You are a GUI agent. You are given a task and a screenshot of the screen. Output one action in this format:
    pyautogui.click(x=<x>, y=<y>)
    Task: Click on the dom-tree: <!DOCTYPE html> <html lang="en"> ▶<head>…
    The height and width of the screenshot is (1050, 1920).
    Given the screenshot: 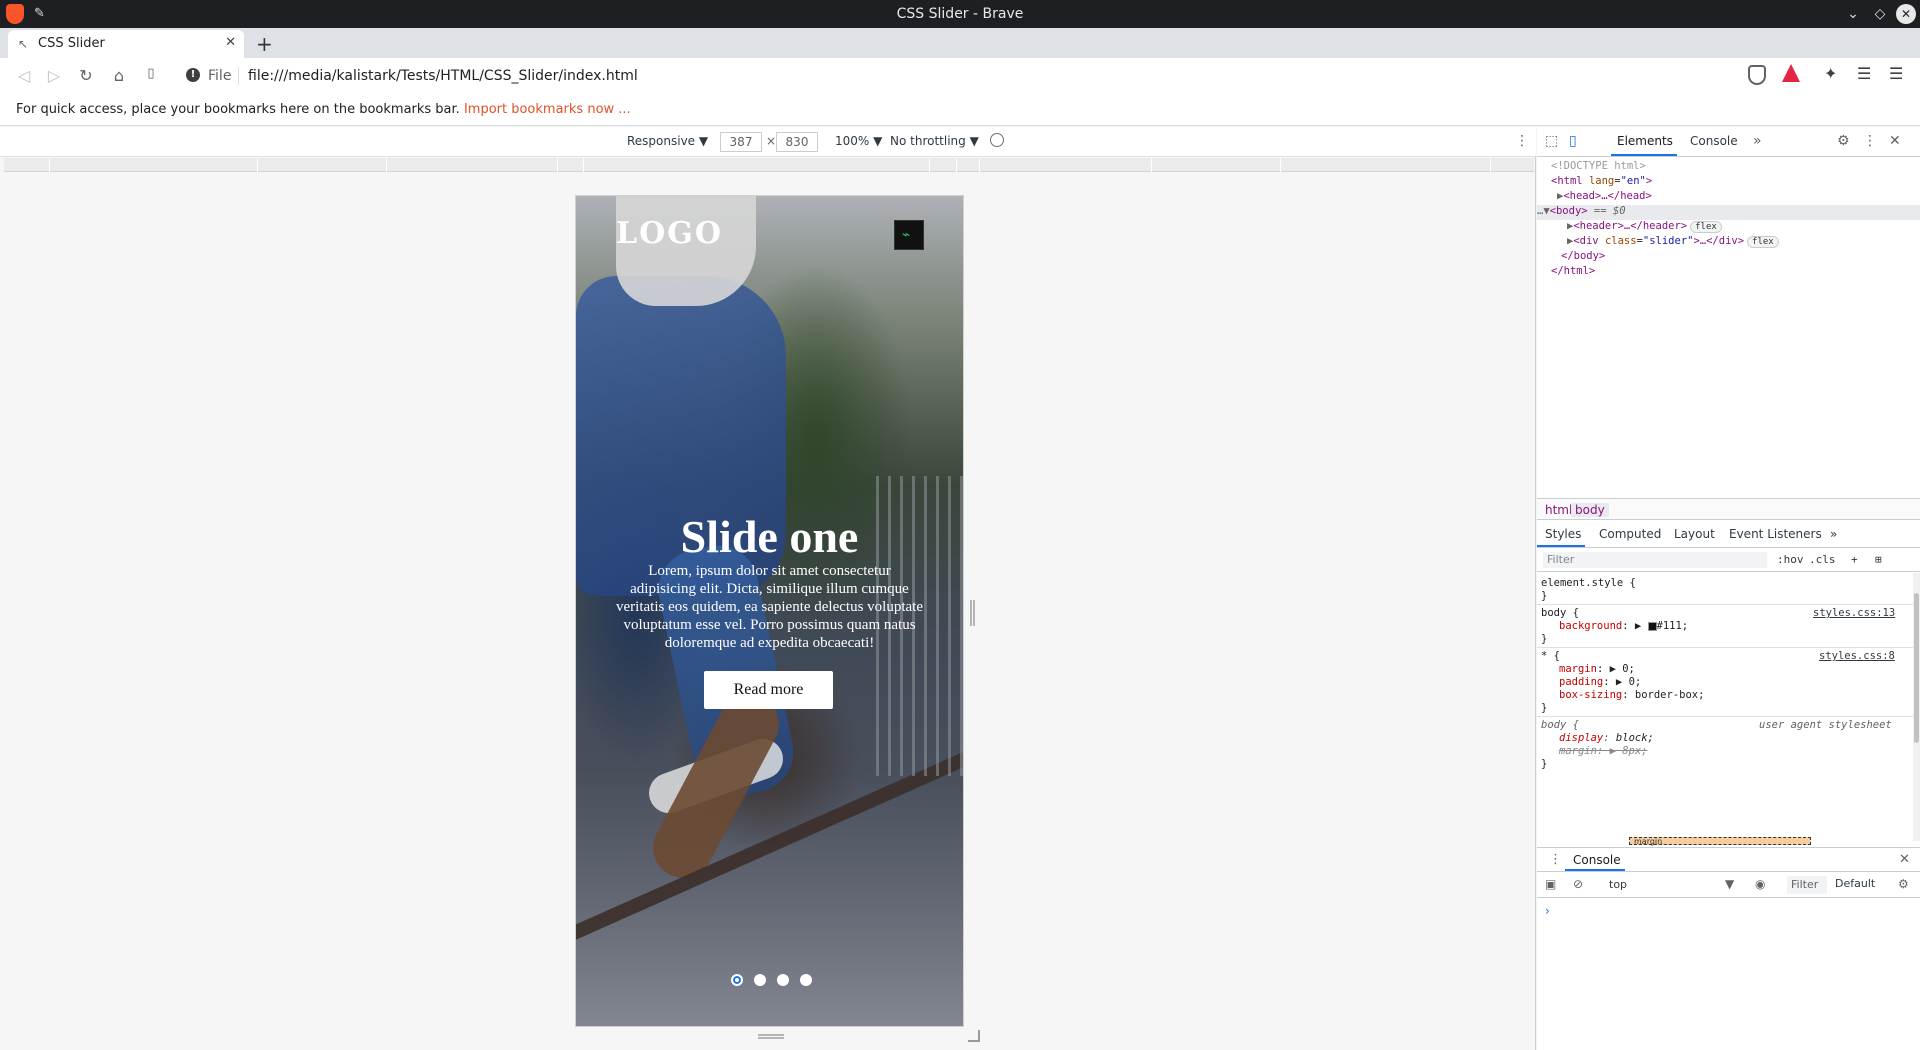 What is the action you would take?
    pyautogui.click(x=1728, y=328)
    